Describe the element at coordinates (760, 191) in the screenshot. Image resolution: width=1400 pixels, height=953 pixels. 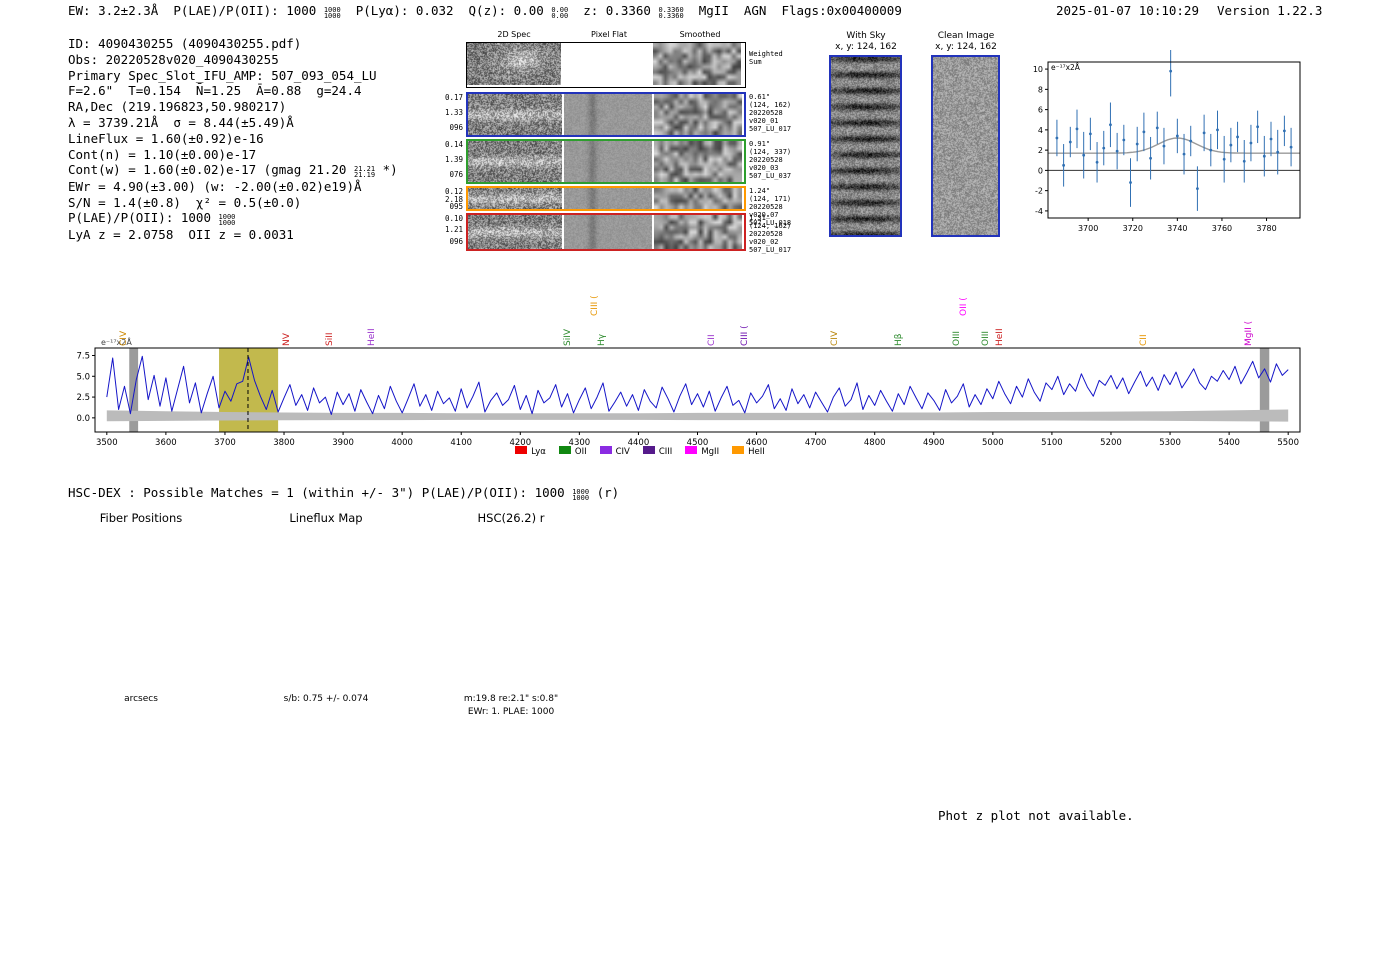
I see `annotation-line: 1.24"` at that location.